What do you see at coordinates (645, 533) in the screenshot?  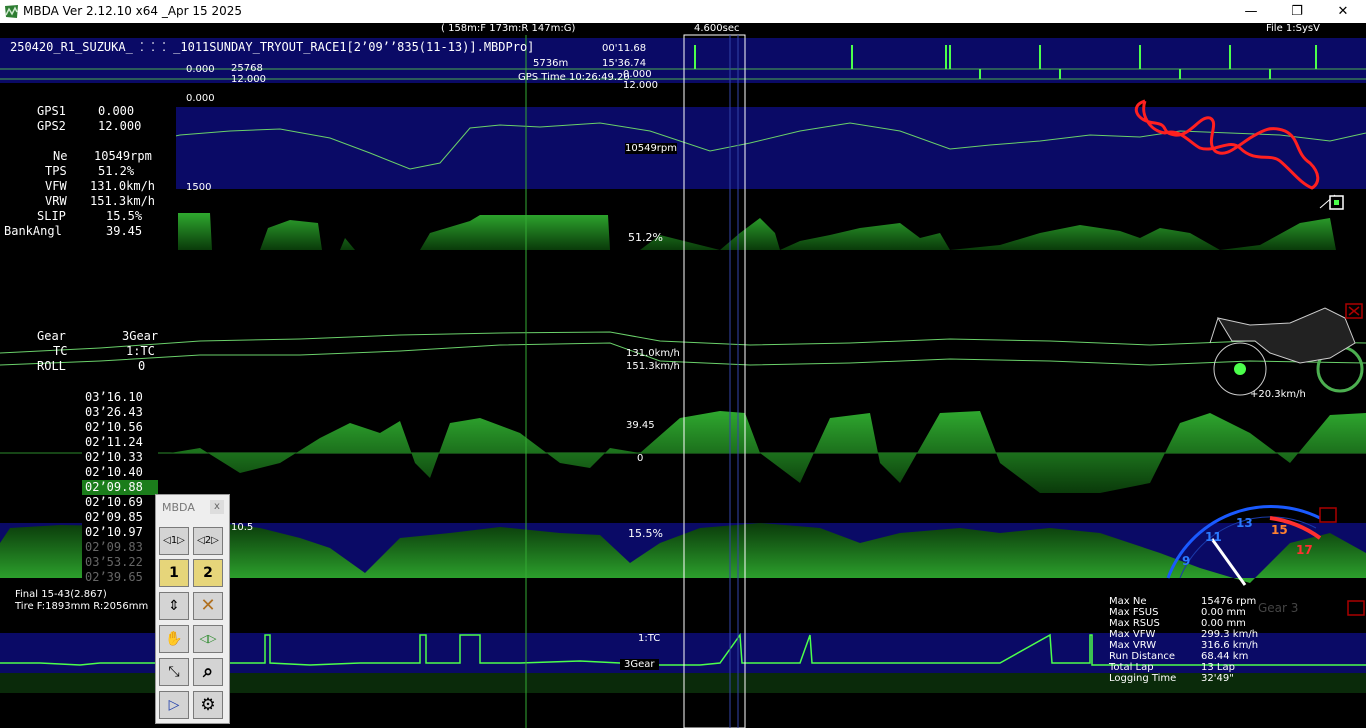 I see `slip-readout: 15.5%` at bounding box center [645, 533].